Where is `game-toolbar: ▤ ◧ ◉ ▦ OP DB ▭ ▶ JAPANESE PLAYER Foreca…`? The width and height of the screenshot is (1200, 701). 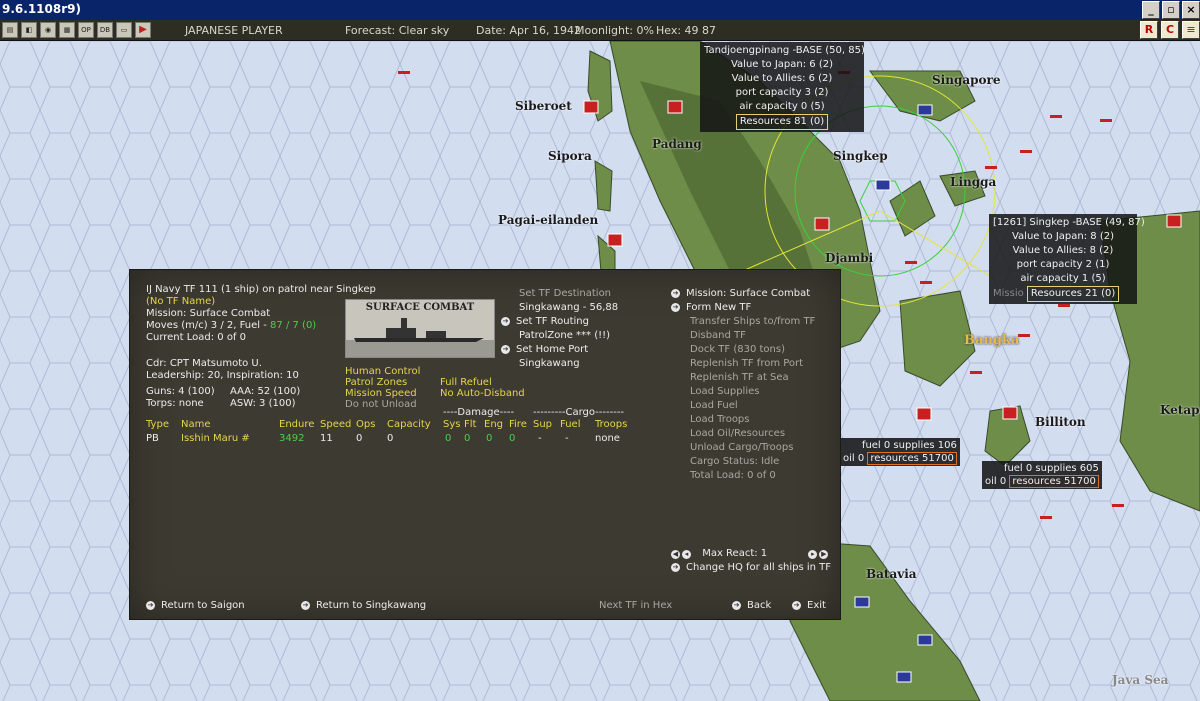 game-toolbar: ▤ ◧ ◉ ▦ OP DB ▭ ▶ JAPANESE PLAYER Foreca… is located at coordinates (600, 30).